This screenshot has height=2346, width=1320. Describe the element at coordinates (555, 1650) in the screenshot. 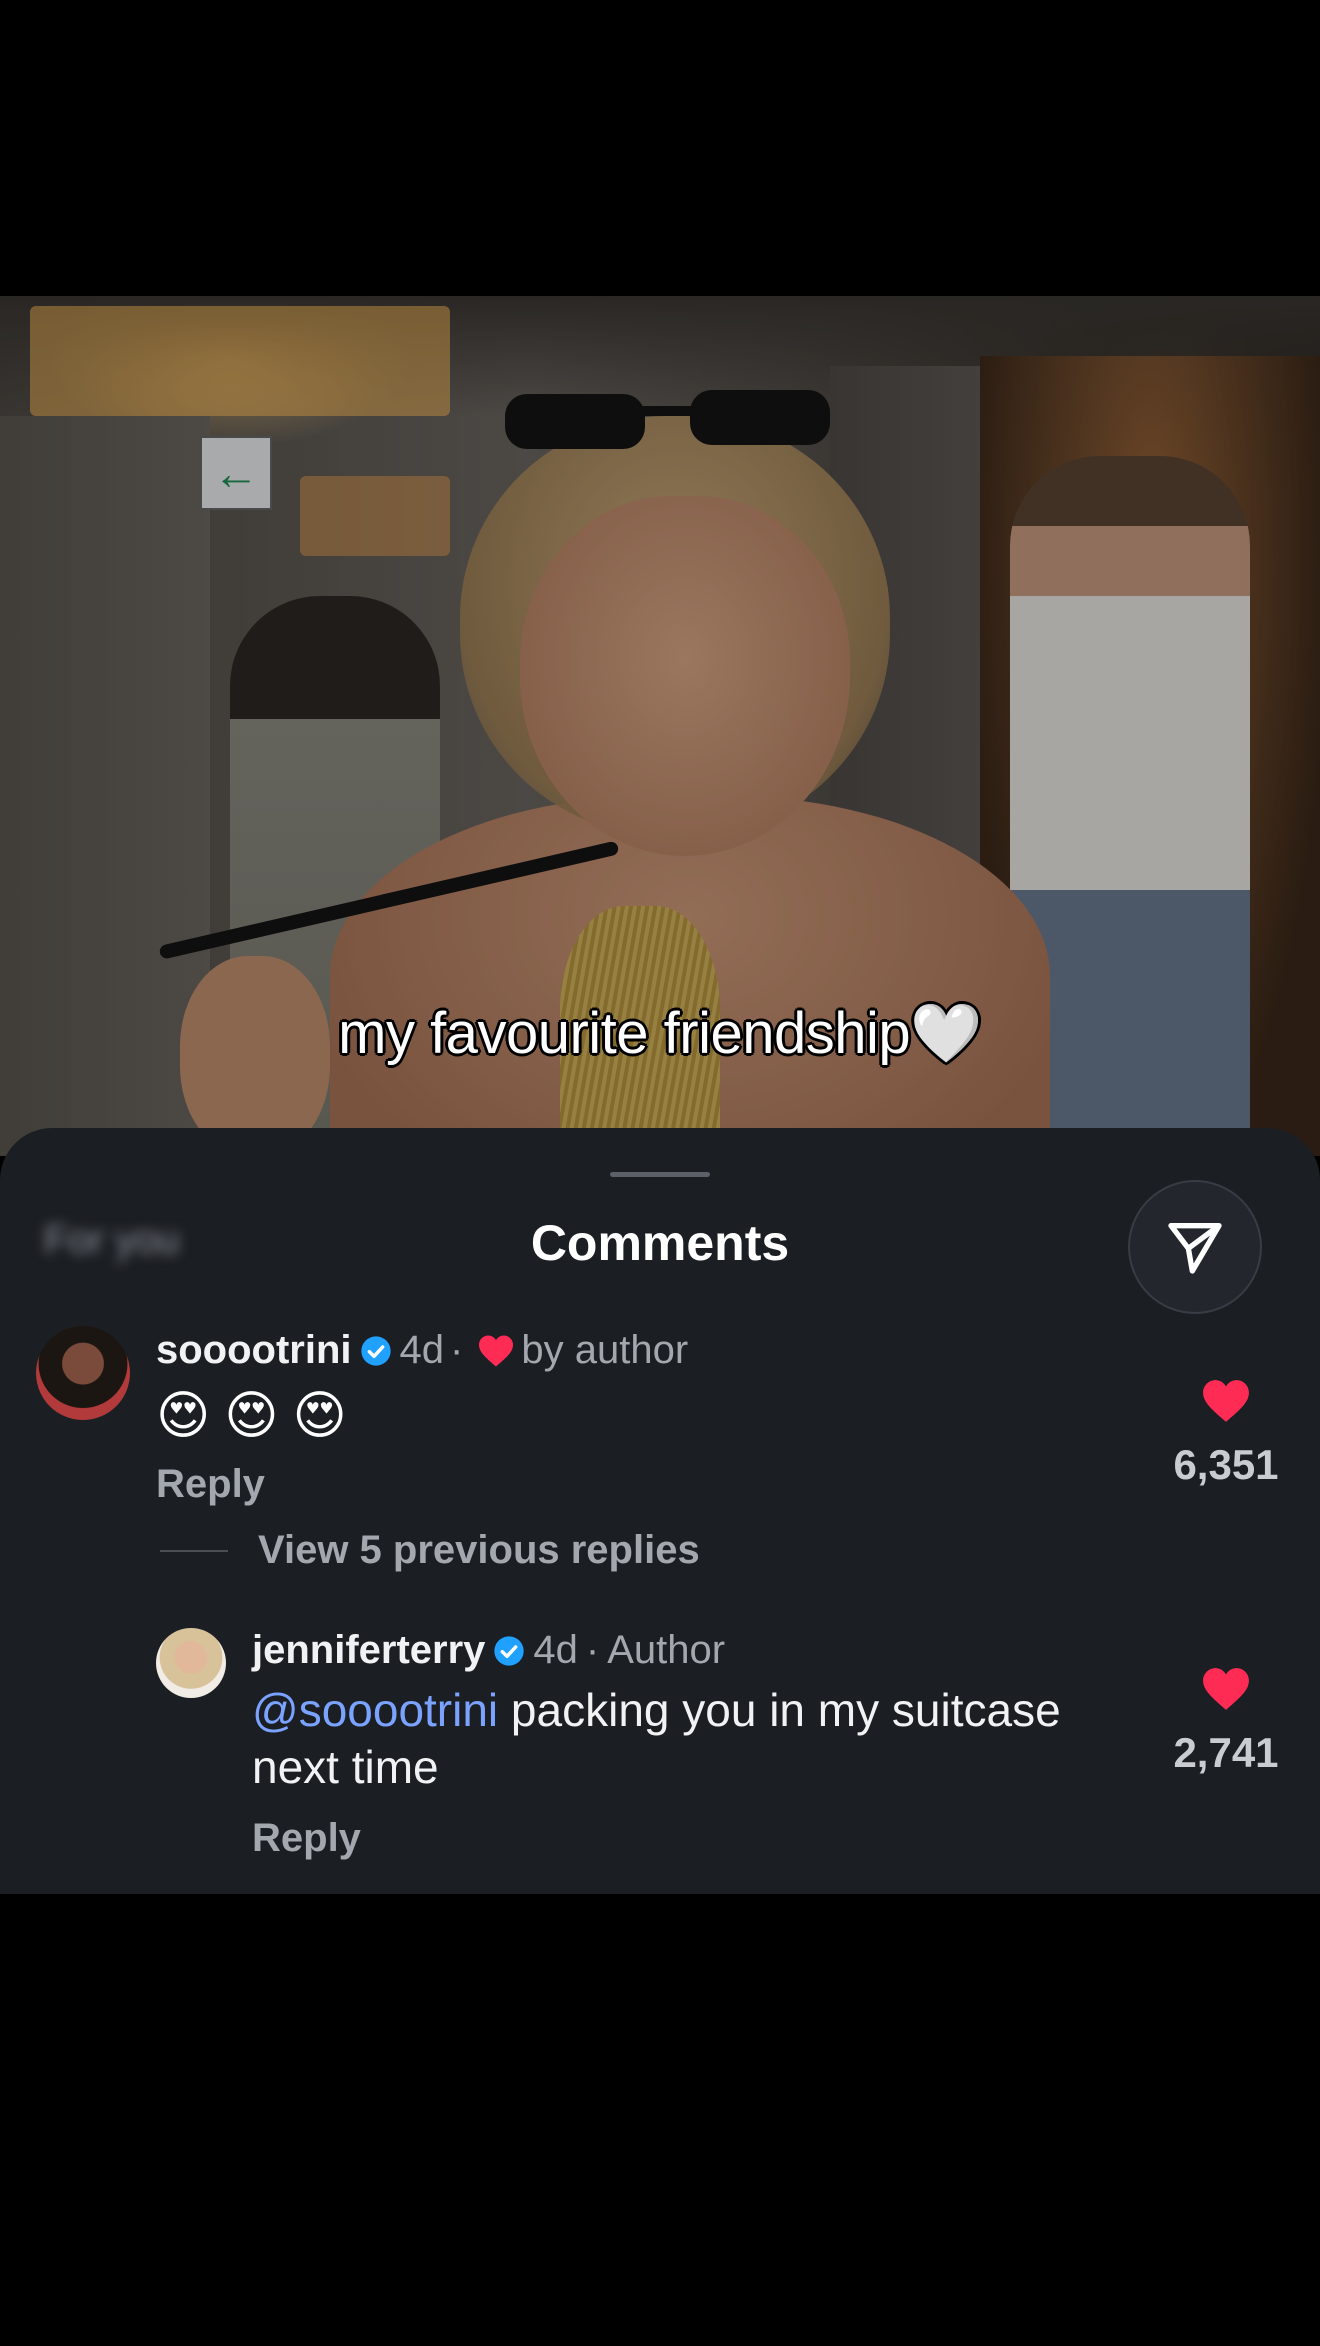

I see `reply-time: 4d` at that location.